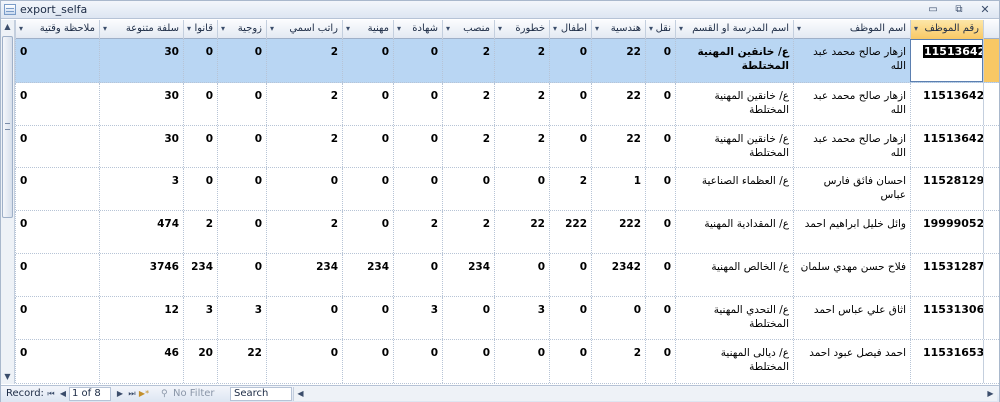 Image resolution: width=1000 pixels, height=402 pixels. I want to click on column-header-spouse: ▾ زوجية, so click(241, 29).